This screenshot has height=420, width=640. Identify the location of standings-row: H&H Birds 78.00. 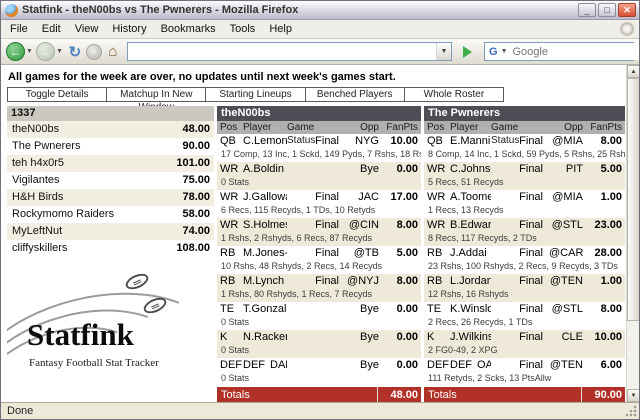
(110, 197).